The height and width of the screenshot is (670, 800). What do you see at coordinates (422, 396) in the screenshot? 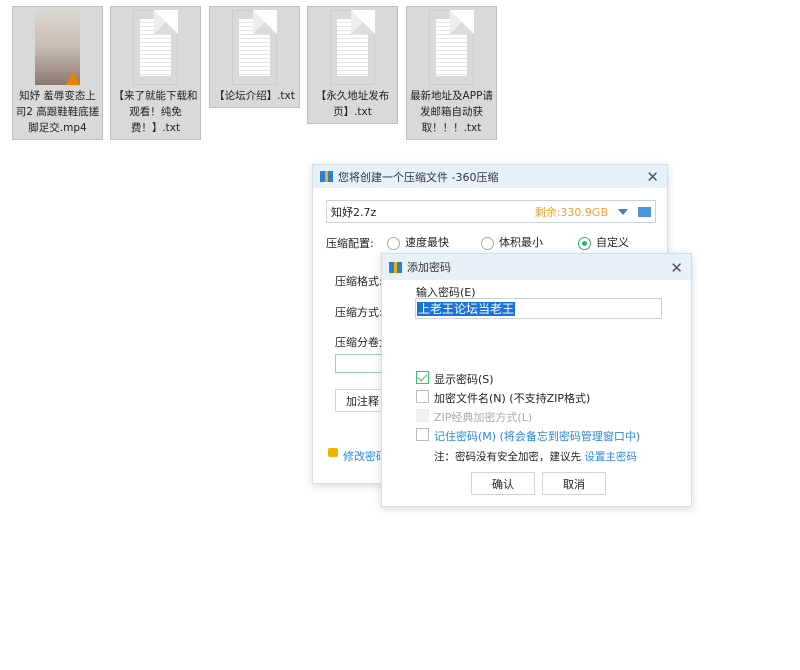
I see `encrypt-names-checkbox` at bounding box center [422, 396].